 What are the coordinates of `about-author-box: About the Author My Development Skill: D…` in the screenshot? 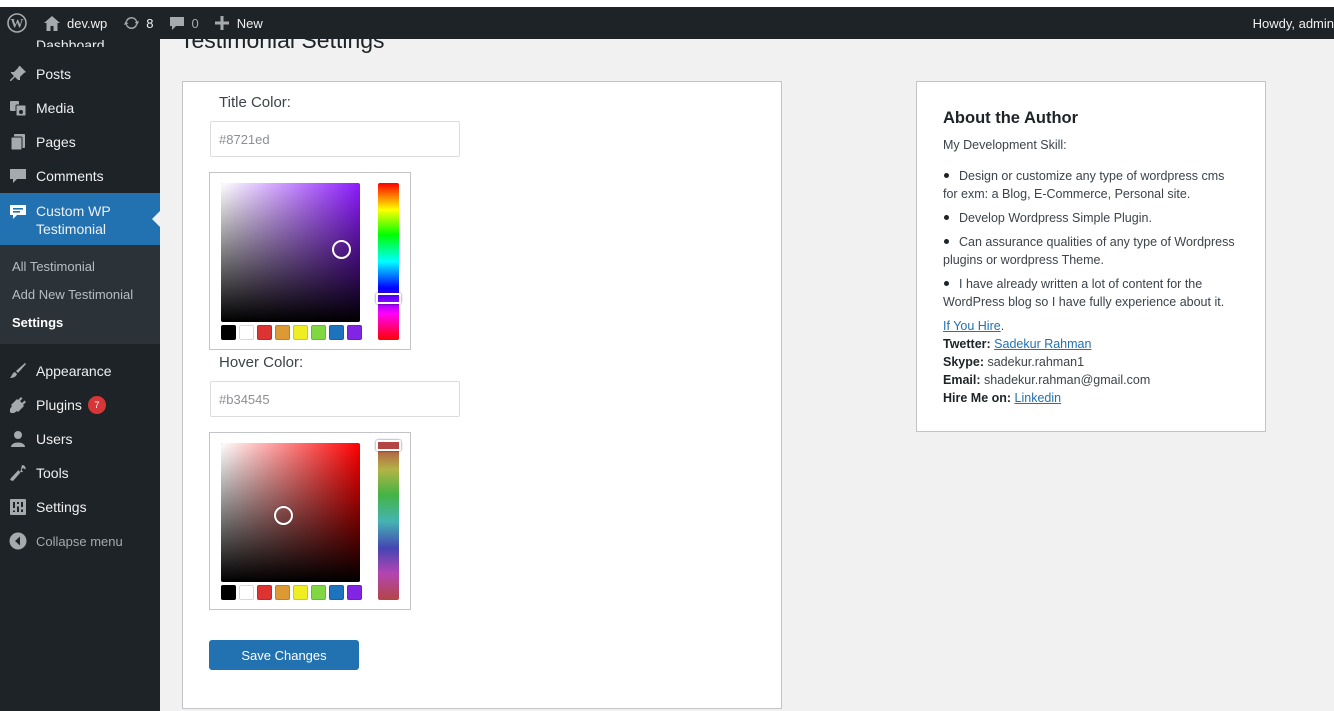 It's located at (1091, 256).